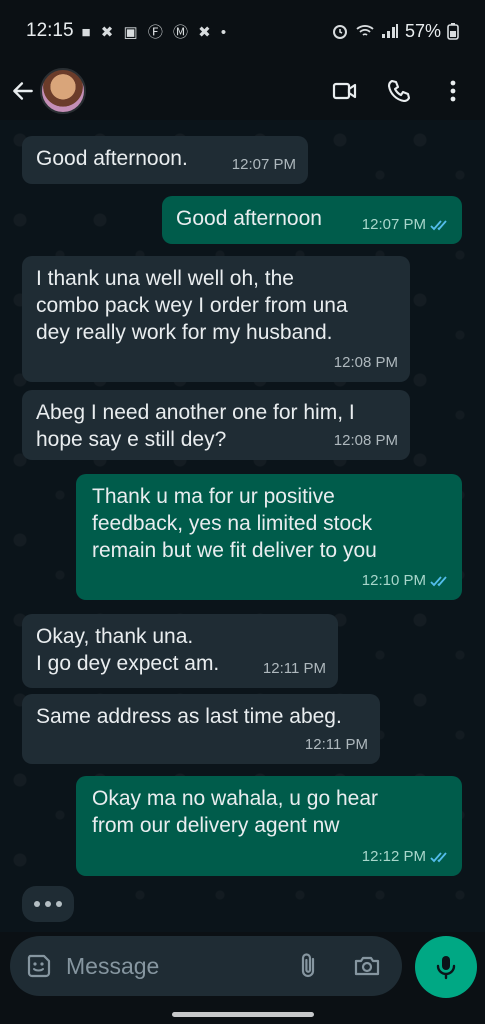  What do you see at coordinates (422, 30) in the screenshot?
I see `battery-percent: 57%` at bounding box center [422, 30].